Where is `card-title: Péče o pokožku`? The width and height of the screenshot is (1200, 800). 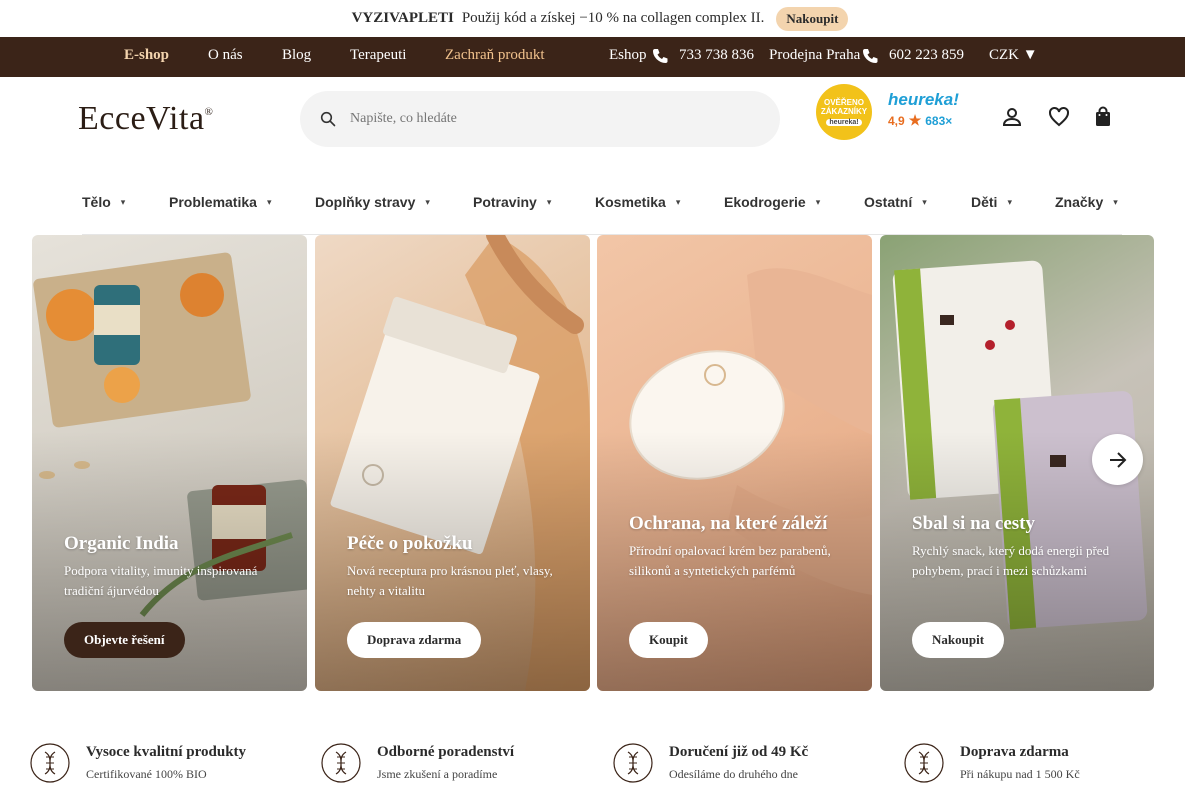 card-title: Péče o pokožku is located at coordinates (410, 543).